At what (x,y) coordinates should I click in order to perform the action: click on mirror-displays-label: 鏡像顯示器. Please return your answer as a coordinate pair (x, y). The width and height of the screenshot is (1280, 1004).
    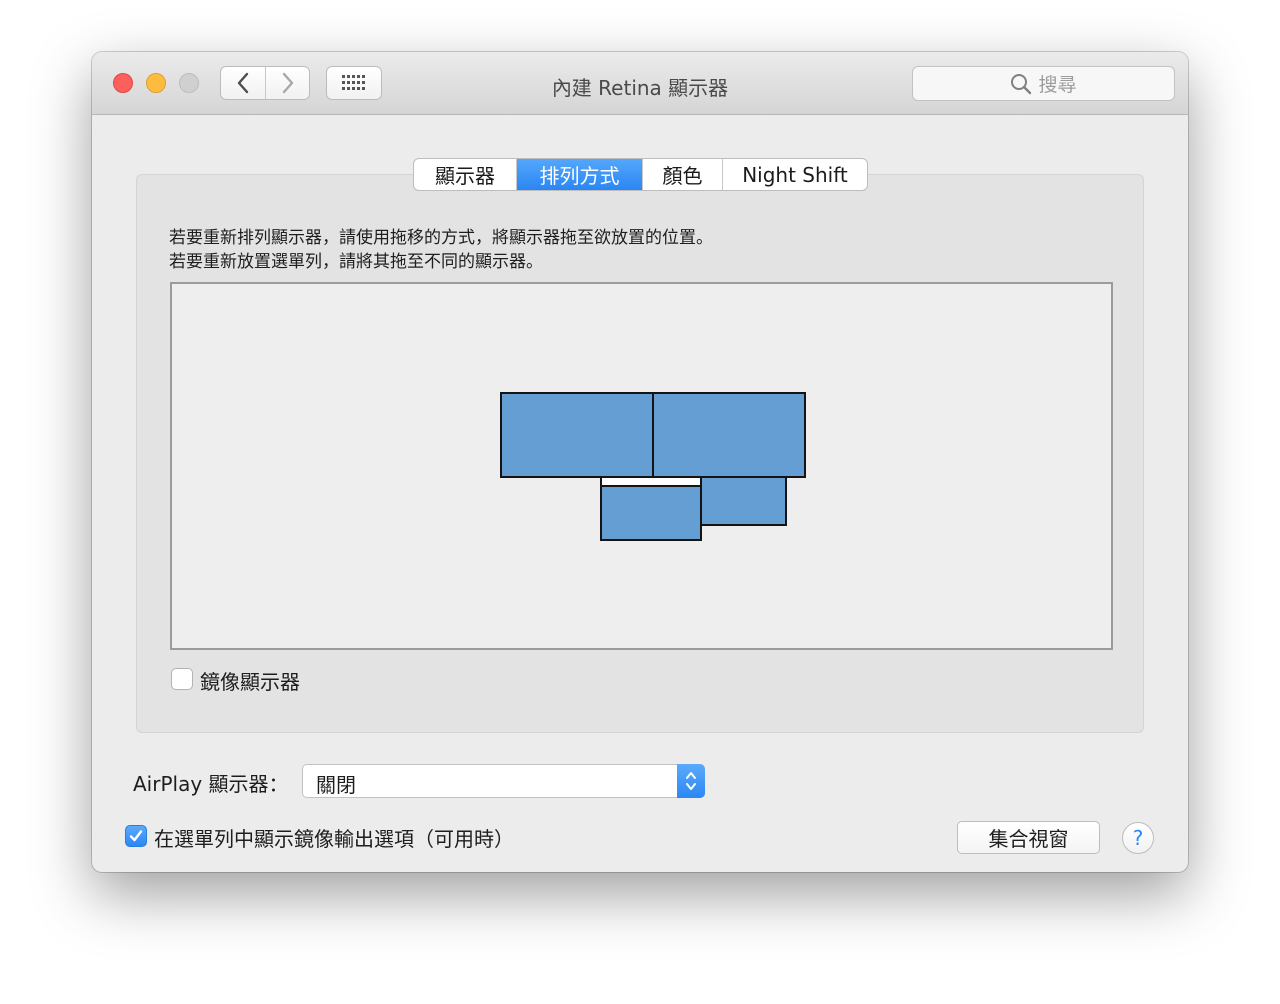
    Looking at the image, I should click on (250, 682).